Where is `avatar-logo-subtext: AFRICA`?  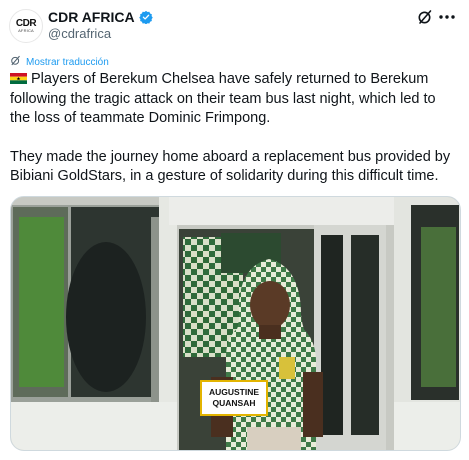 avatar-logo-subtext: AFRICA is located at coordinates (26, 30).